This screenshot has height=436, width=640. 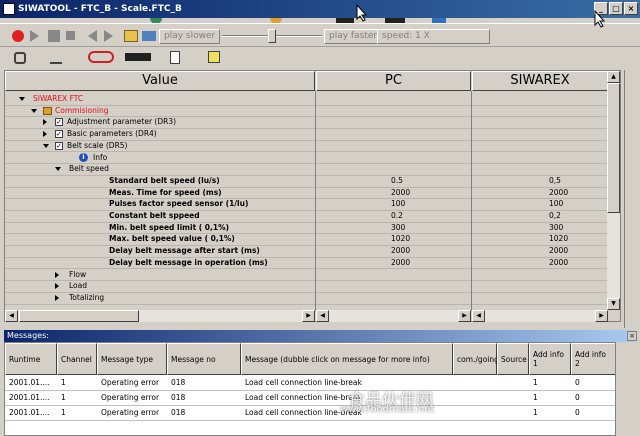 I want to click on msg-header-source: Source, so click(x=513, y=359).